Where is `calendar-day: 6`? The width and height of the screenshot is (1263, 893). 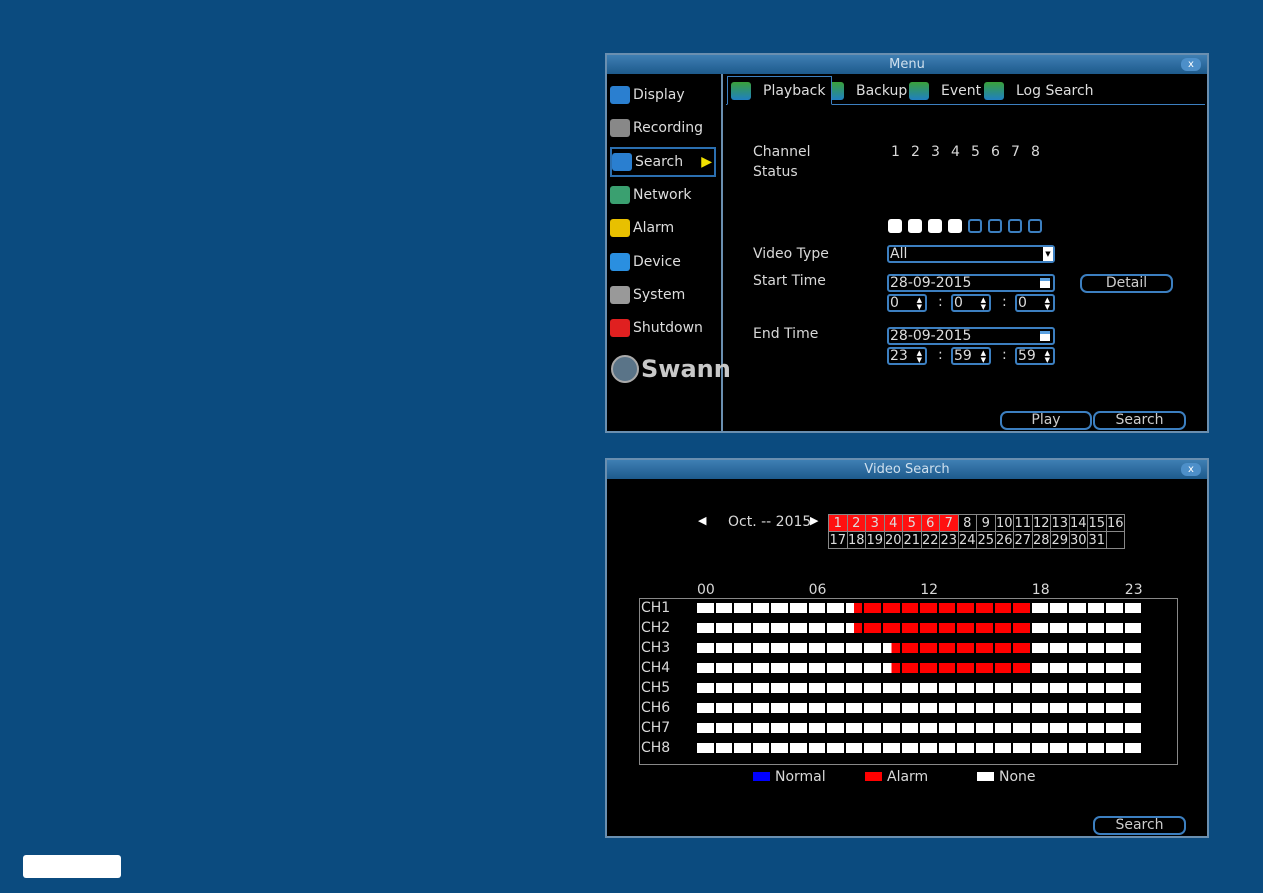 calendar-day: 6 is located at coordinates (930, 523).